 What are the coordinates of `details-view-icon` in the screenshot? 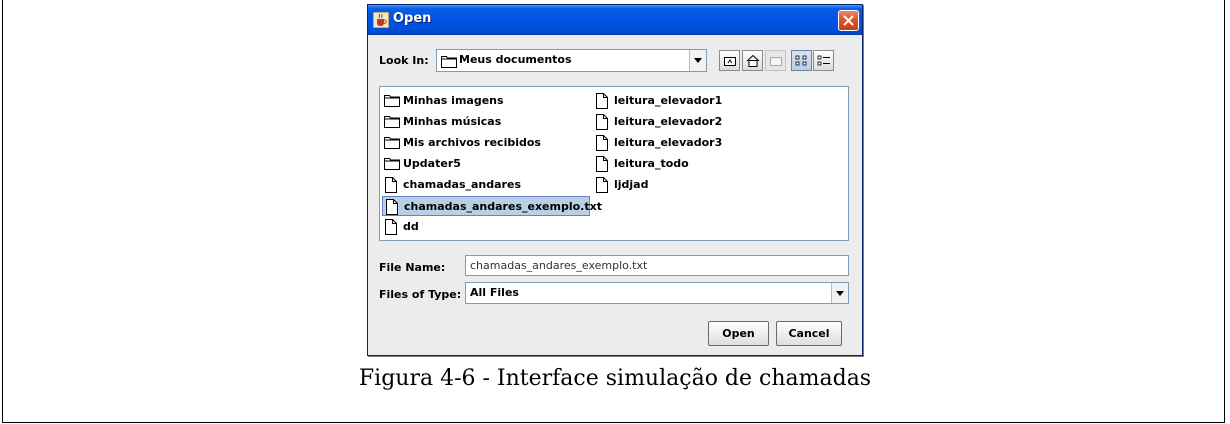 It's located at (823, 60).